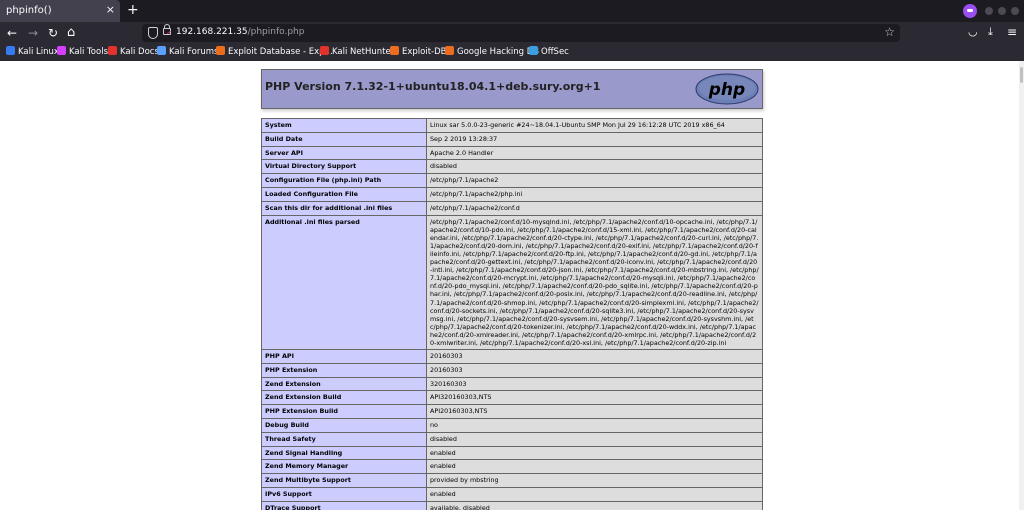  I want to click on downloads-icon: ⤓, so click(990, 32).